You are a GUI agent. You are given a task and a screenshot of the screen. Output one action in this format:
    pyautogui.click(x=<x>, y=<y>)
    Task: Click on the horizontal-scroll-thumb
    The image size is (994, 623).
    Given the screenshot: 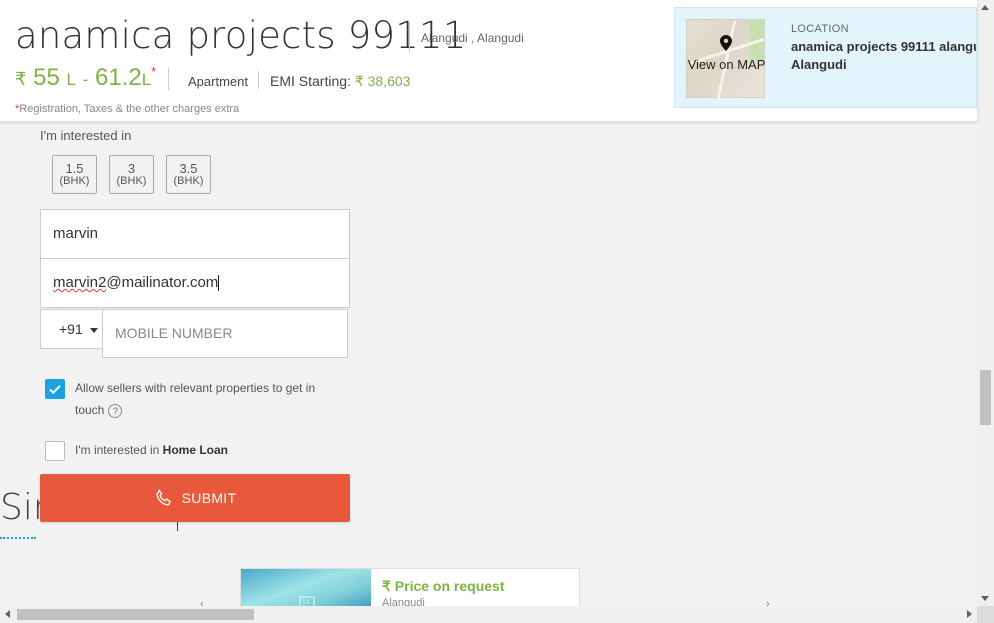 What is the action you would take?
    pyautogui.click(x=135, y=614)
    